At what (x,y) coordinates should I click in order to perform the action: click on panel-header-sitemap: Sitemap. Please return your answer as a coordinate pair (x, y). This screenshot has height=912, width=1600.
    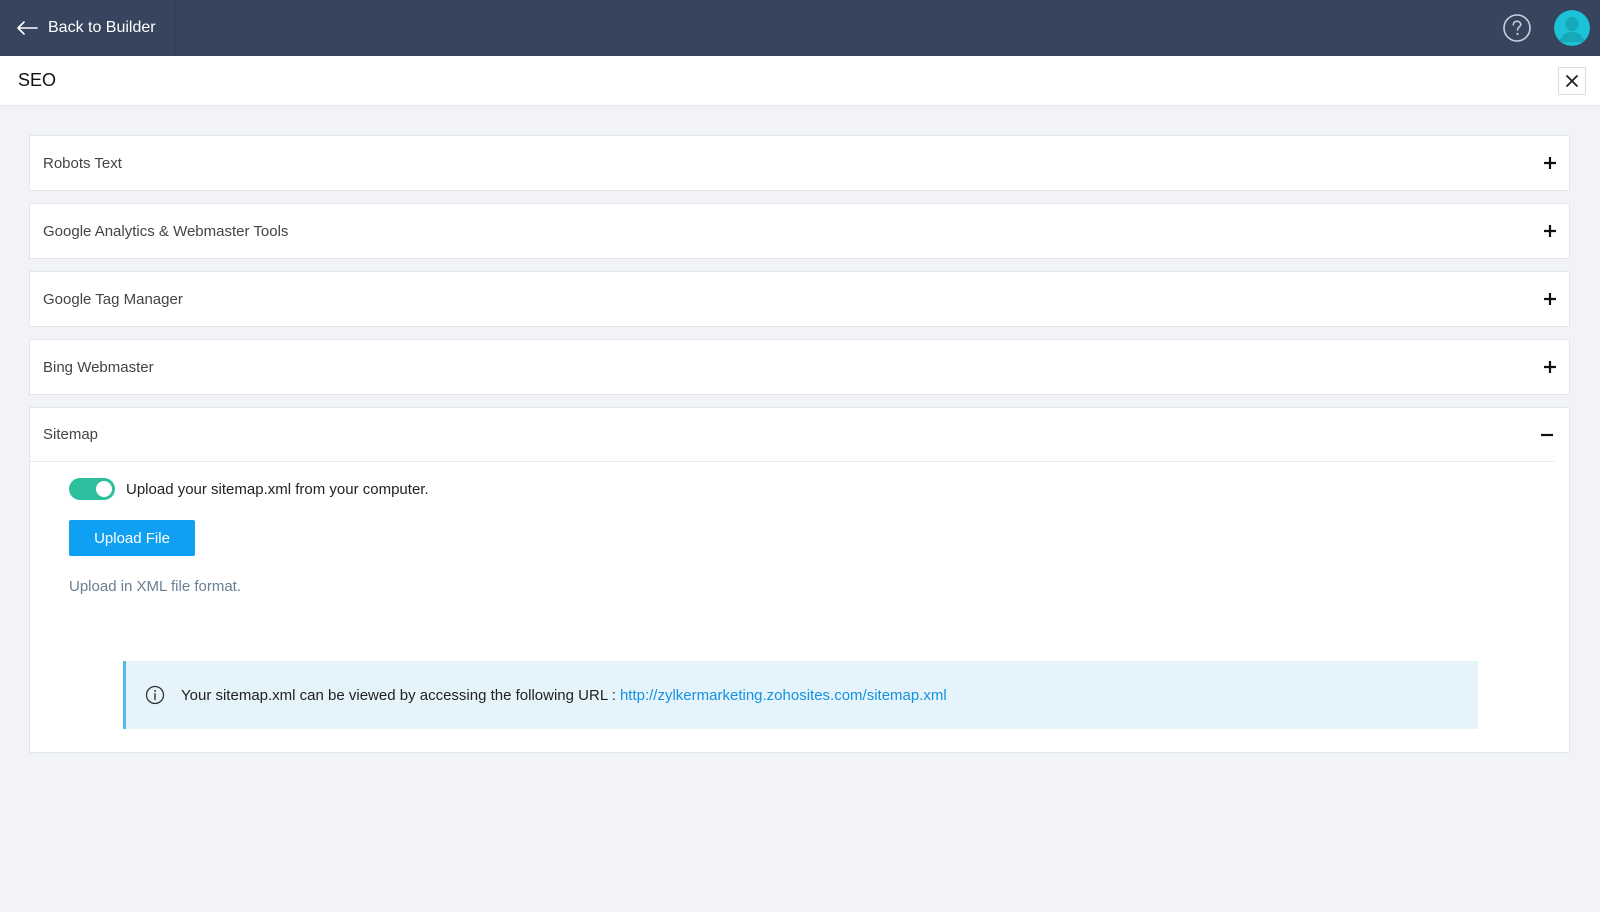
    Looking at the image, I should click on (792, 435).